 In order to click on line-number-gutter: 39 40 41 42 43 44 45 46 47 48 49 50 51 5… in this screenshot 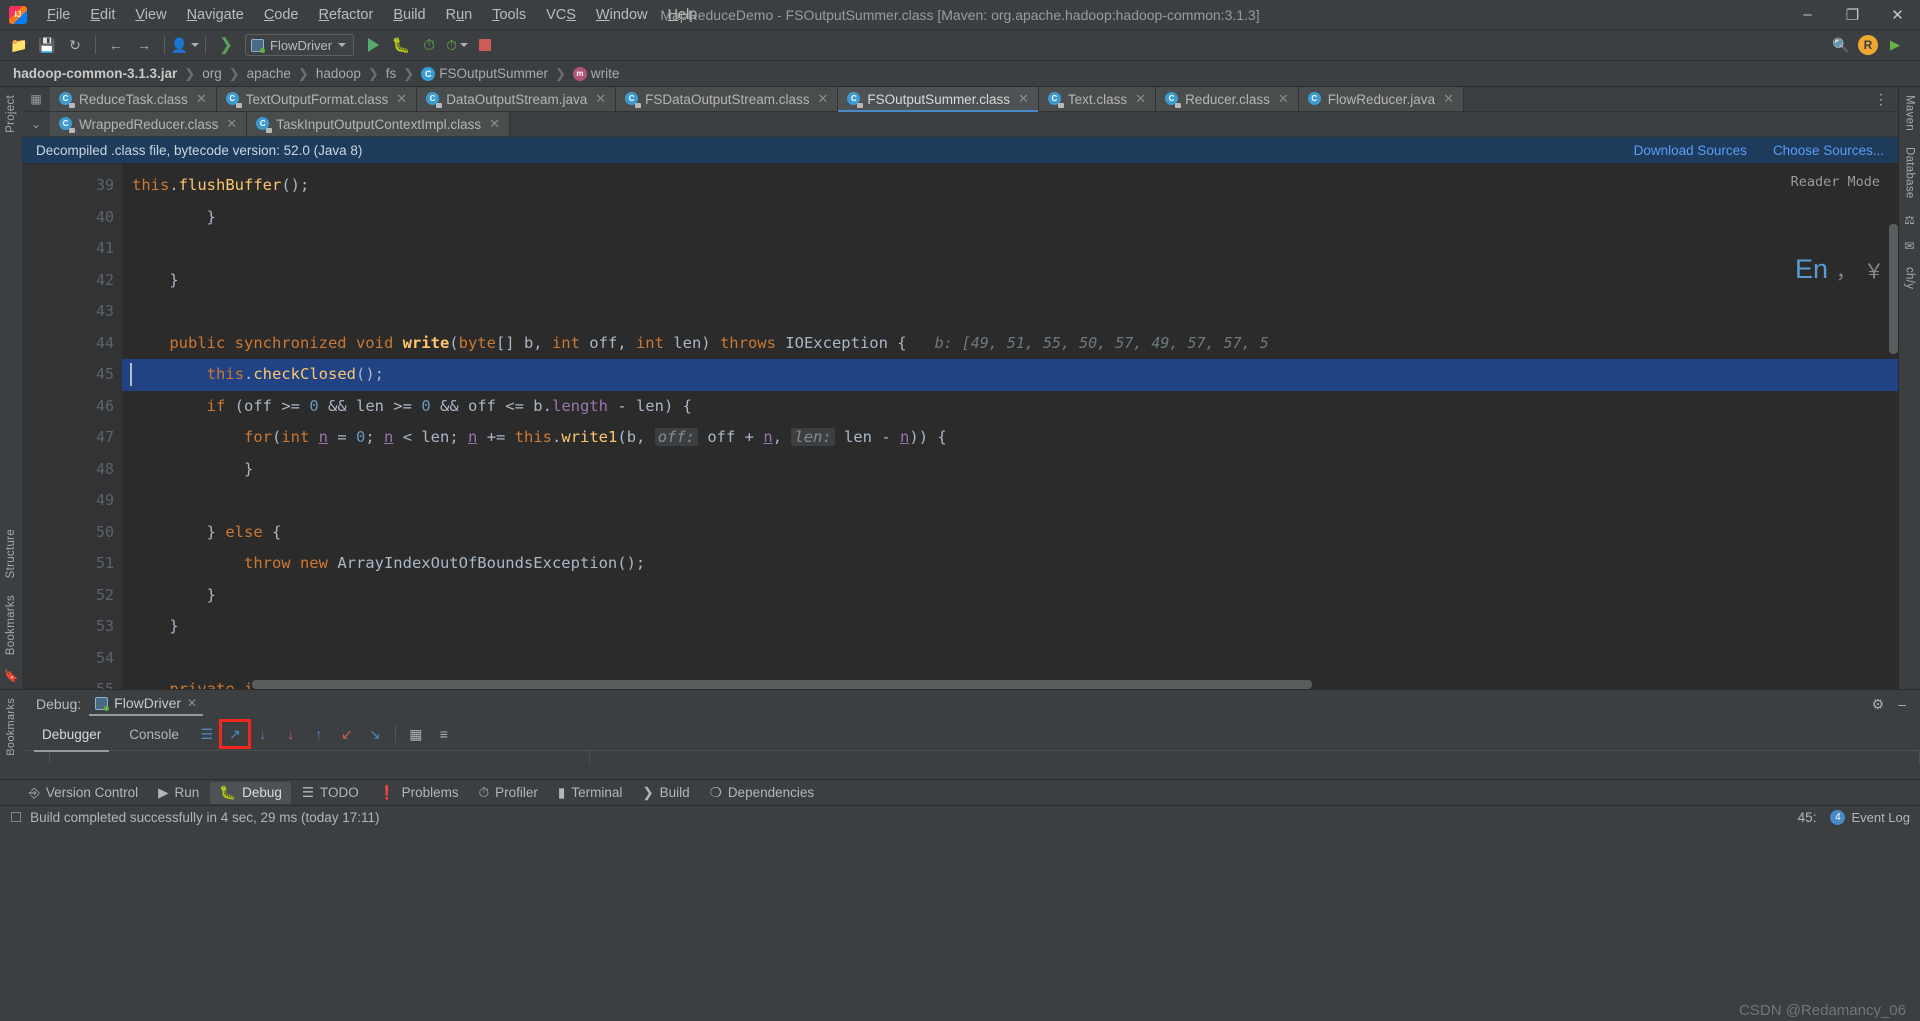, I will do `click(72, 426)`.